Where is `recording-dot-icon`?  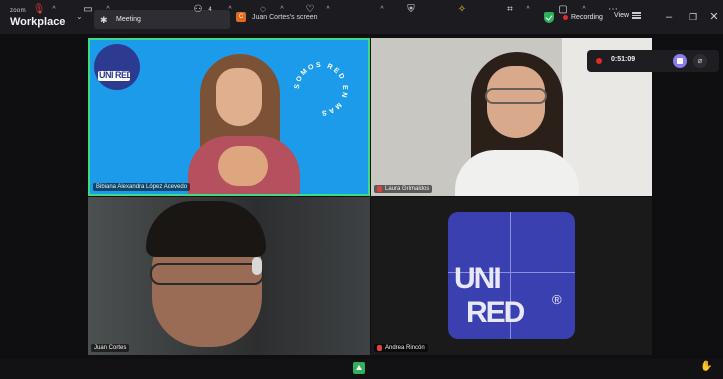
recording-dot-icon is located at coordinates (599, 61).